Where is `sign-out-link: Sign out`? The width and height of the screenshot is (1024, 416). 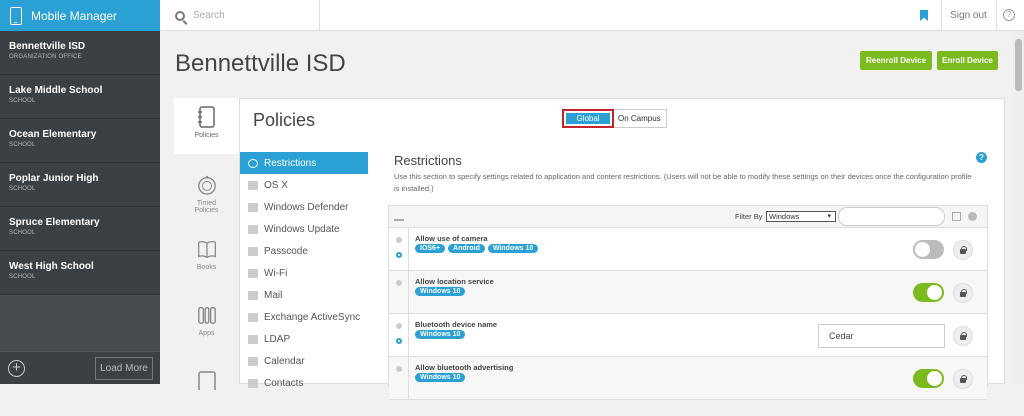 sign-out-link: Sign out is located at coordinates (968, 15).